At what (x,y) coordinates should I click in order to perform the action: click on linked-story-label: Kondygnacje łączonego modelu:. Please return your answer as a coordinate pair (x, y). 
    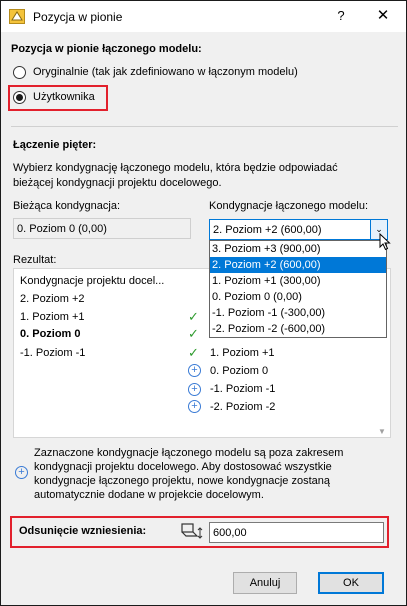
    Looking at the image, I should click on (289, 206).